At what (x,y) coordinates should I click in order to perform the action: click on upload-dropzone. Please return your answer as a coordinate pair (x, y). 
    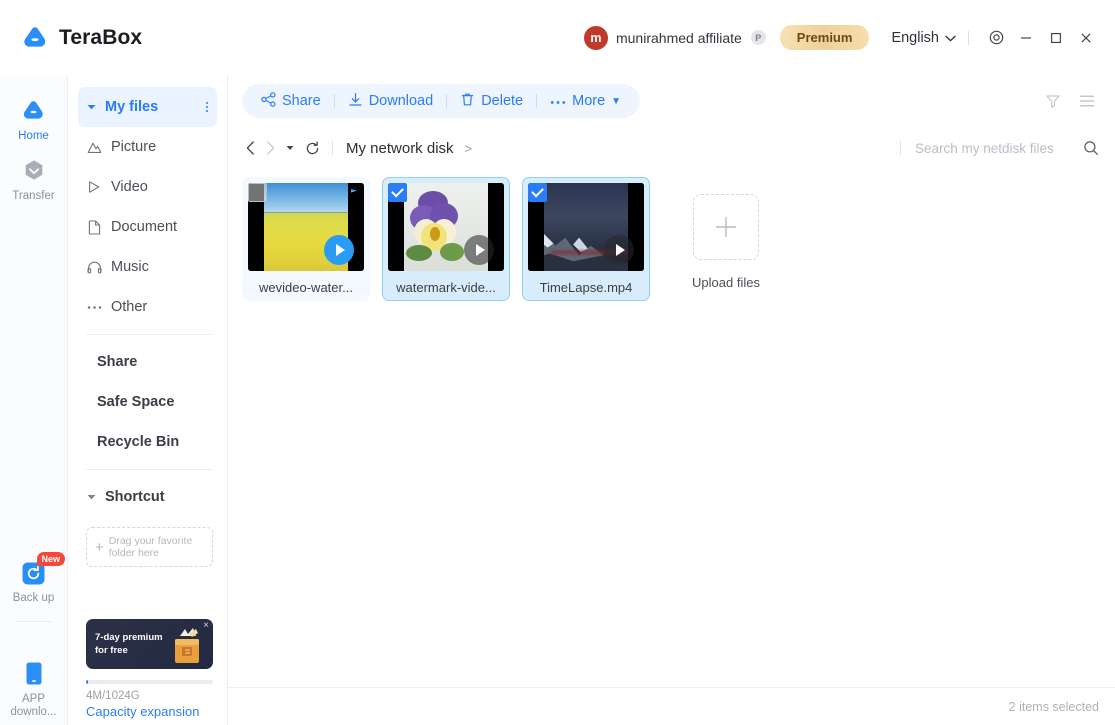
    Looking at the image, I should click on (726, 227).